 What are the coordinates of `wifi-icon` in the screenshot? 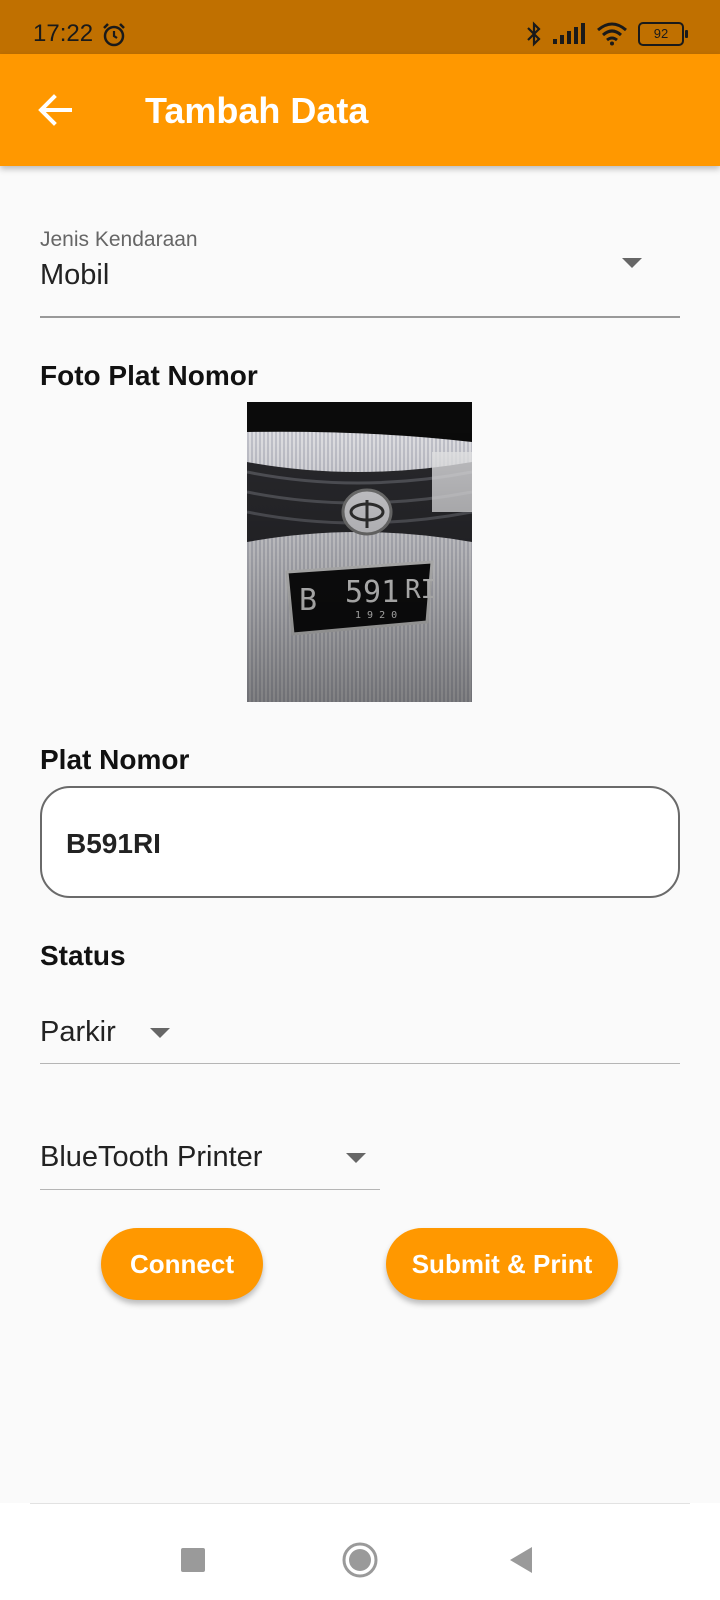 It's located at (612, 34).